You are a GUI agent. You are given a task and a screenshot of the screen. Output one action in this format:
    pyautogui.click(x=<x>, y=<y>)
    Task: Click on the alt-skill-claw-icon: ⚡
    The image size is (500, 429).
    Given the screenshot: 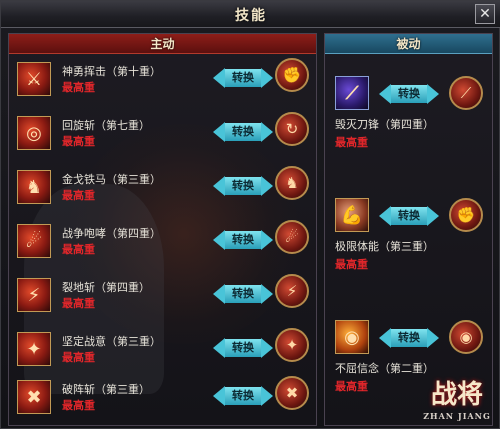 What is the action you would take?
    pyautogui.click(x=292, y=291)
    